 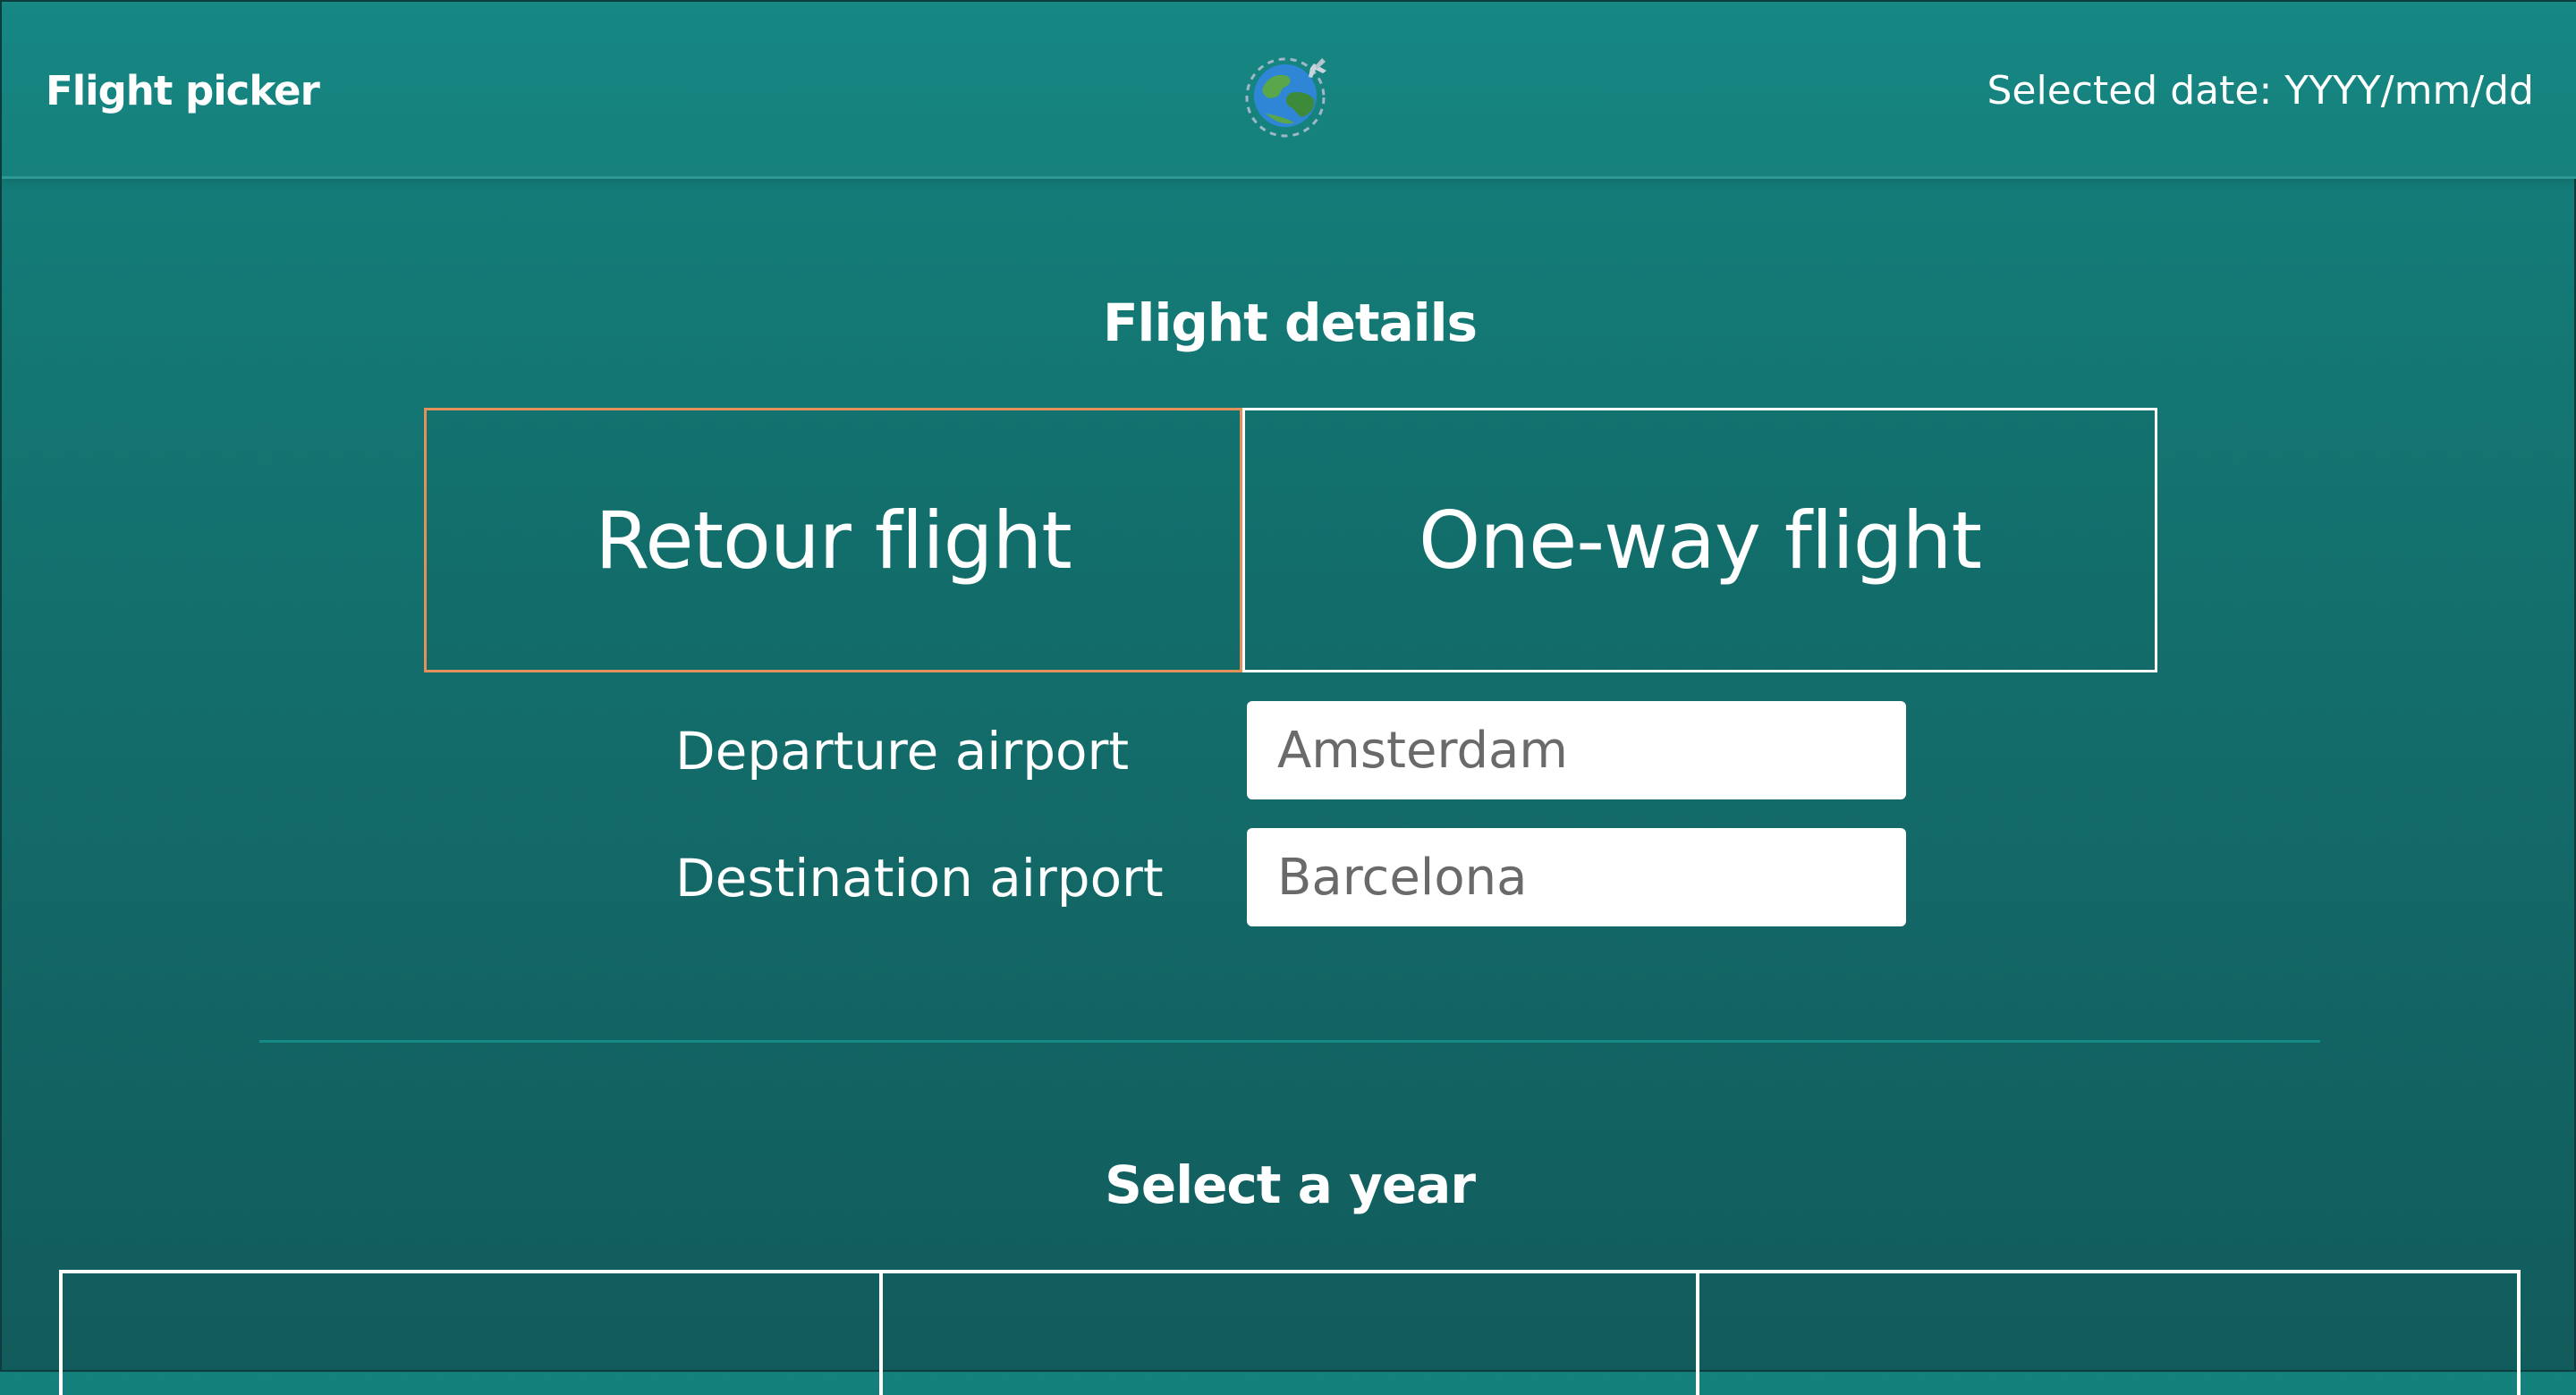 What do you see at coordinates (183, 90) in the screenshot?
I see `app-title: Flight picker` at bounding box center [183, 90].